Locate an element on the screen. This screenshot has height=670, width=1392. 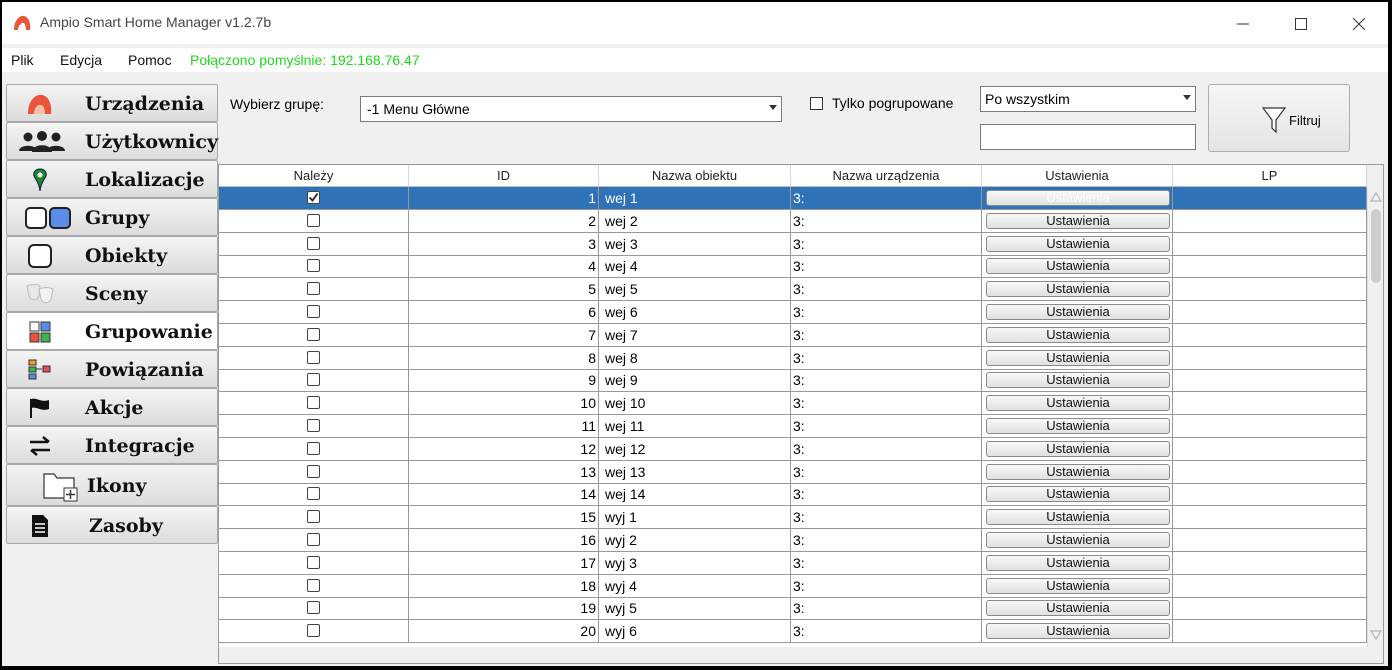
table-row: 11 wej 11 3: Ustawienia is located at coordinates (793, 426).